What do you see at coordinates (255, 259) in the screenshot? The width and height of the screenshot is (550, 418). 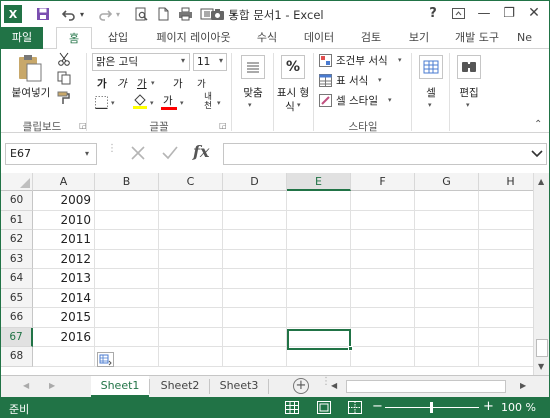 I see `cell-d63` at bounding box center [255, 259].